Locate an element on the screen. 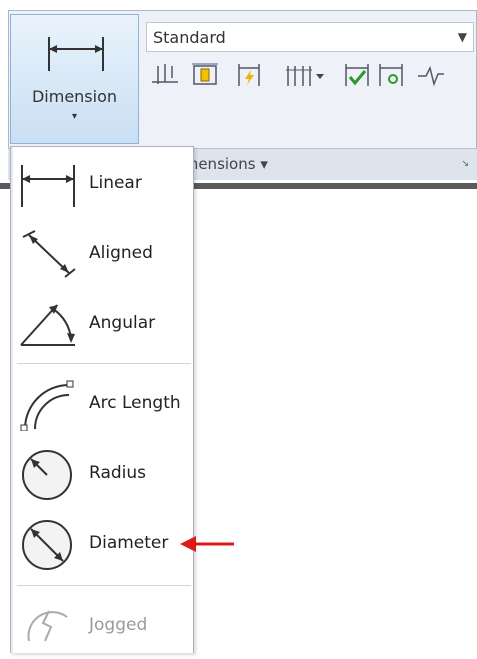 The height and width of the screenshot is (659, 477). quick-dimension-icon is located at coordinates (165, 75).